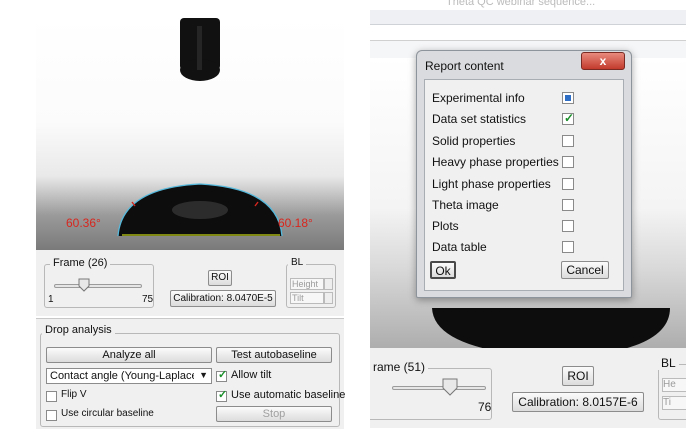 This screenshot has width=686, height=429. I want to click on use-automatic-baseline-checkbox: ✓, so click(222, 395).